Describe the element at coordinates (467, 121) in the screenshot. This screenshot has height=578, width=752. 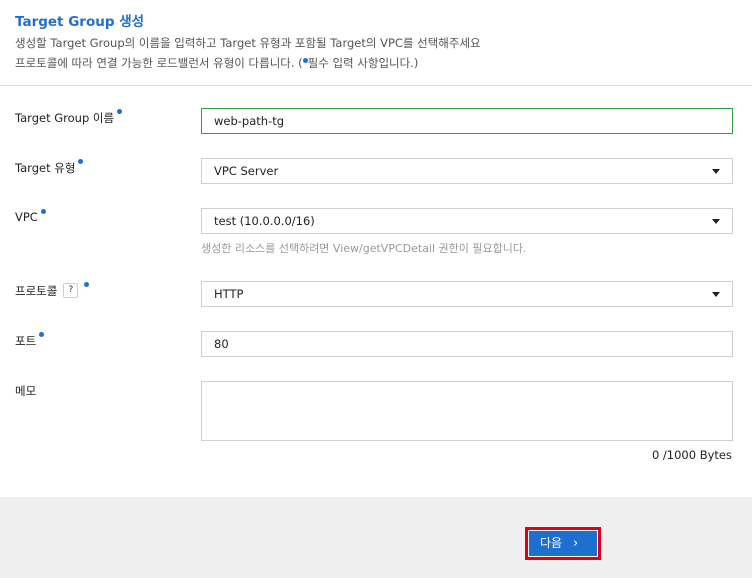
I see `name-input: web-path-tg` at that location.